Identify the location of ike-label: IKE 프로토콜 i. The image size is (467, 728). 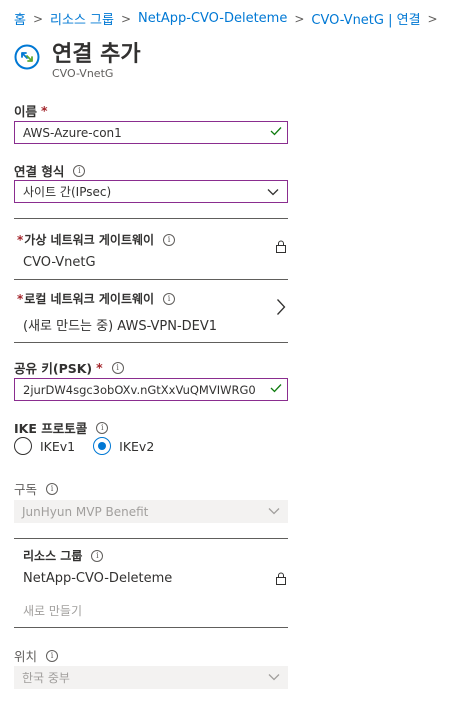
(61, 427).